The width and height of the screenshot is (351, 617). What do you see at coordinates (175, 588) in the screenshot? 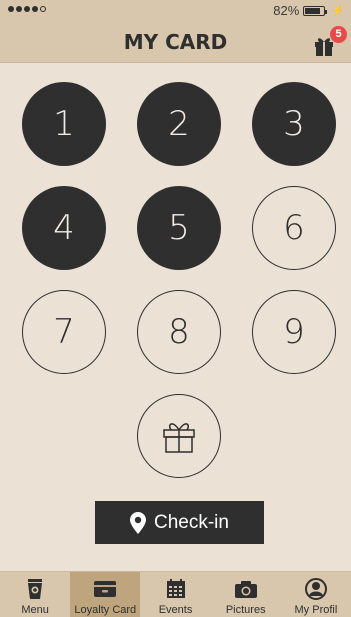
I see `calendar-icon` at bounding box center [175, 588].